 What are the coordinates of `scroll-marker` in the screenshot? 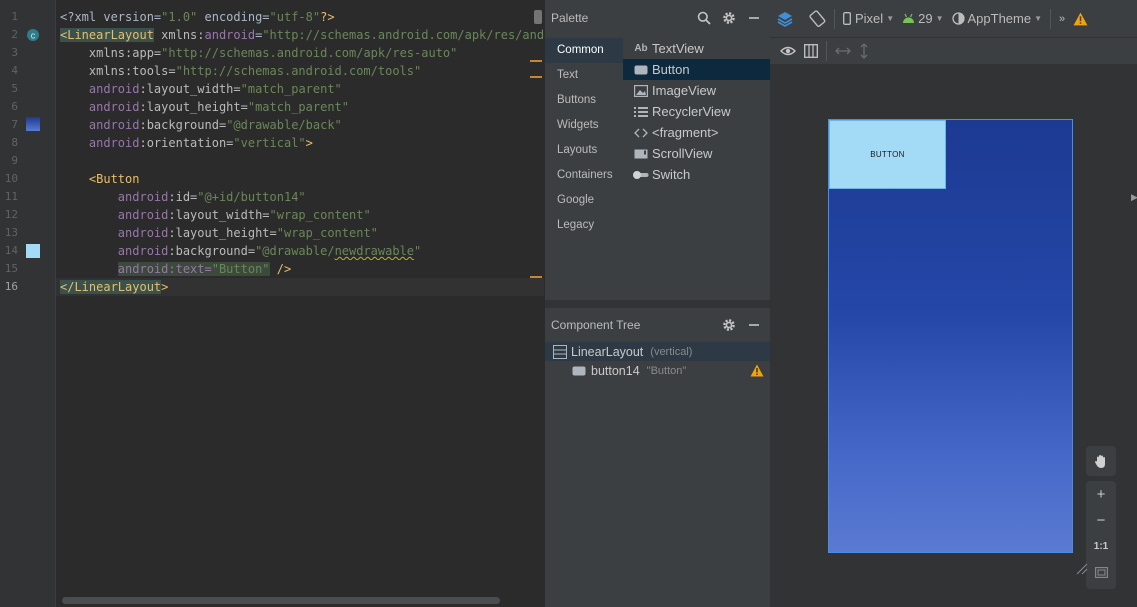 It's located at (536, 77).